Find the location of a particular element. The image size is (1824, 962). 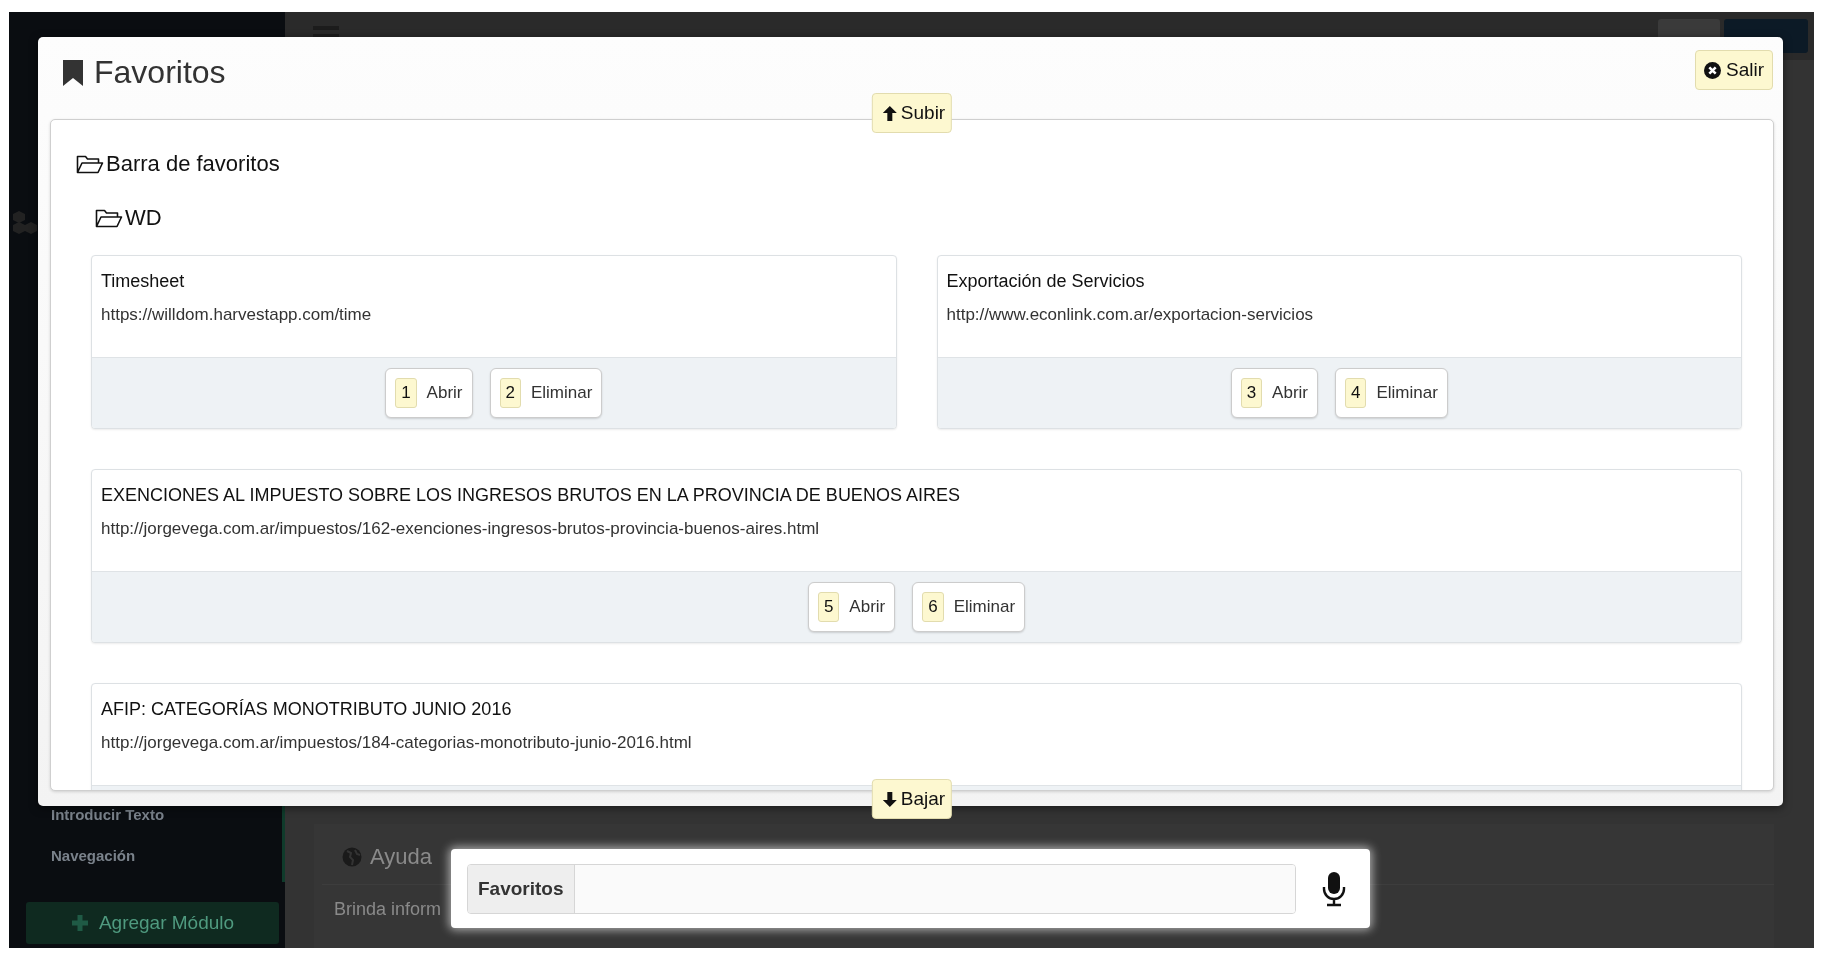

close-icon is located at coordinates (1712, 70).